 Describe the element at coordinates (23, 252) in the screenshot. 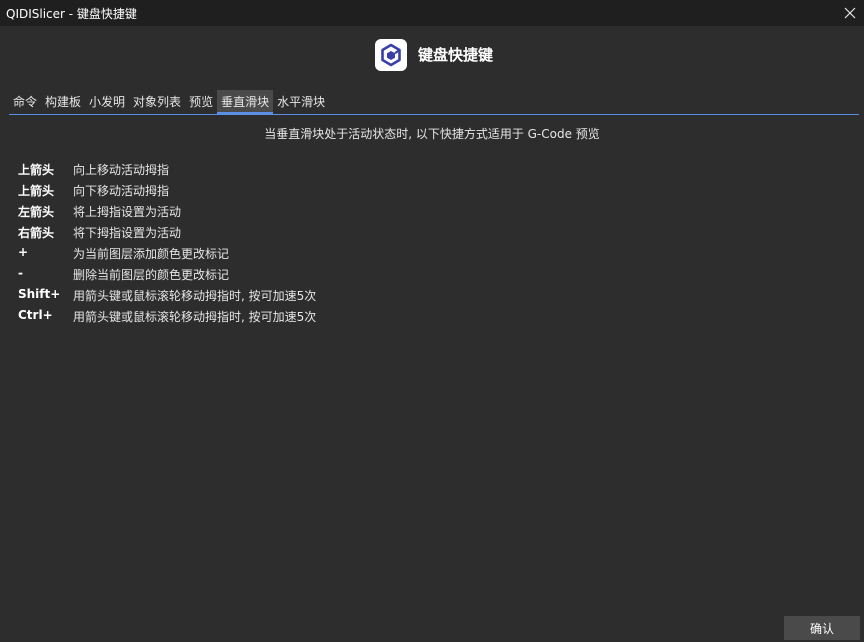

I see `shortcut-key: +` at that location.